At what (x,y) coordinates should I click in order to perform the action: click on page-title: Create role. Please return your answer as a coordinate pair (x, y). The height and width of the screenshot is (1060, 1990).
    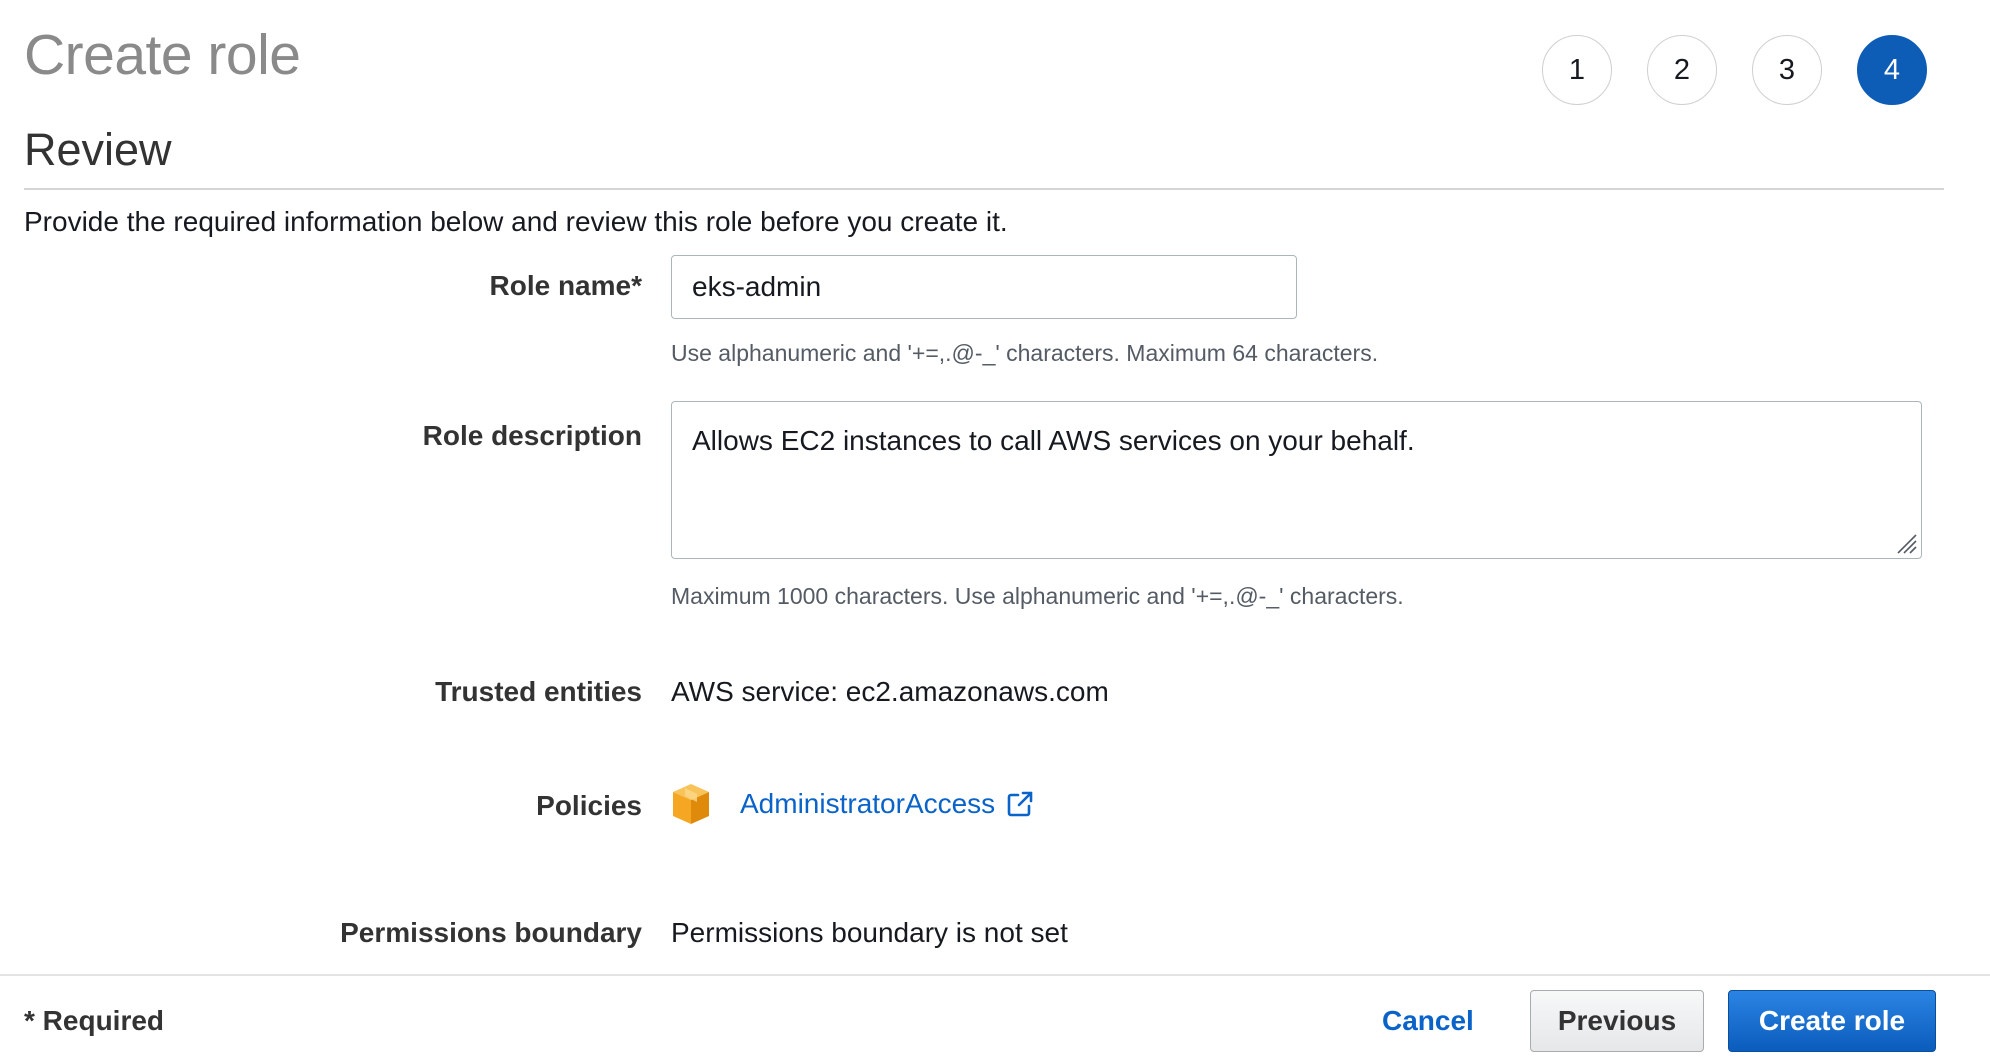
    Looking at the image, I should click on (162, 55).